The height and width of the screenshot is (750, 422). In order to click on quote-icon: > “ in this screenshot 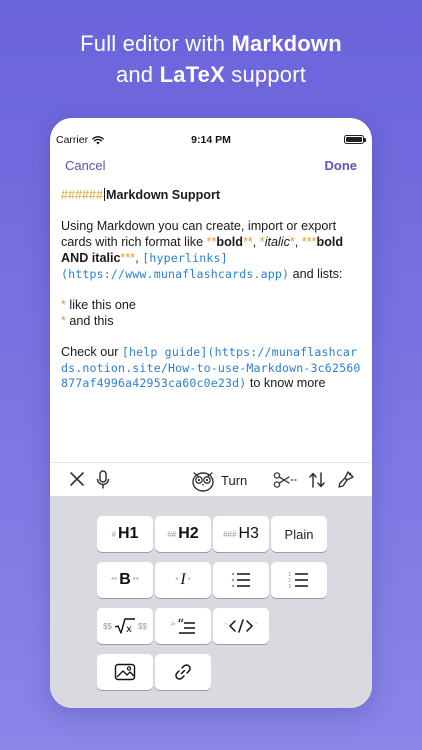, I will do `click(182, 625)`.